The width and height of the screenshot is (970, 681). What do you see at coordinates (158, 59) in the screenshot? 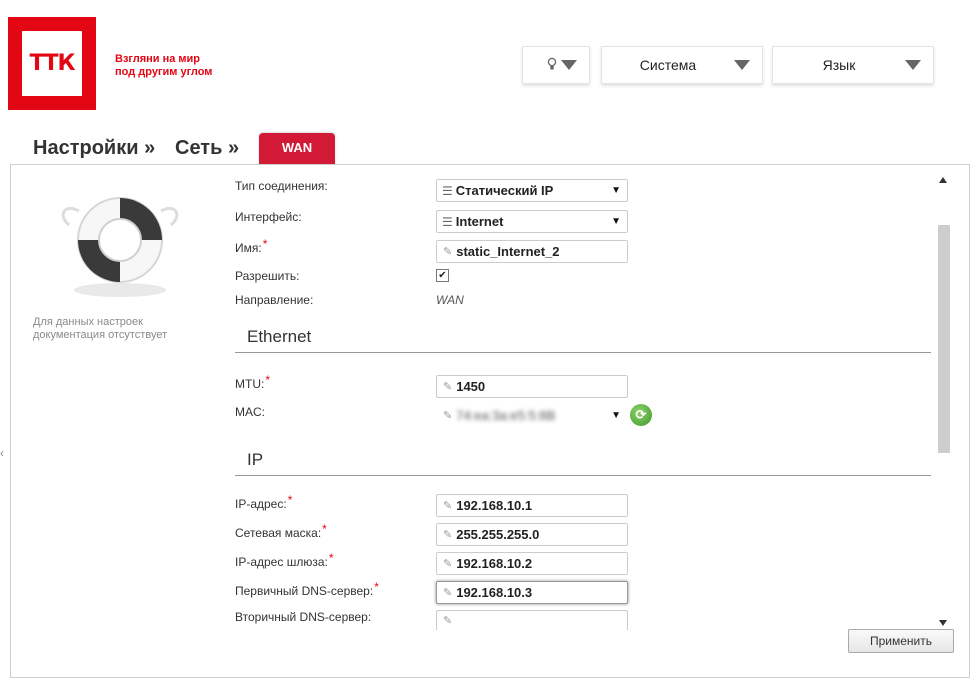
I see `slogan-line-1: Взгляни на мир` at bounding box center [158, 59].